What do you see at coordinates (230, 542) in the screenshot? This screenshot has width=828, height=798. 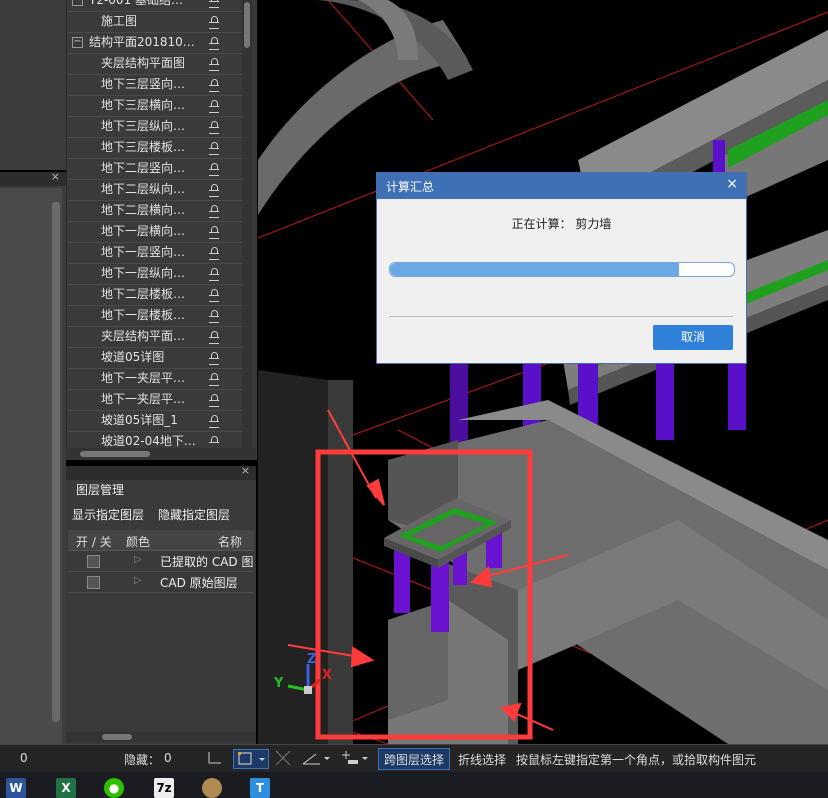 I see `header-name: 名称` at bounding box center [230, 542].